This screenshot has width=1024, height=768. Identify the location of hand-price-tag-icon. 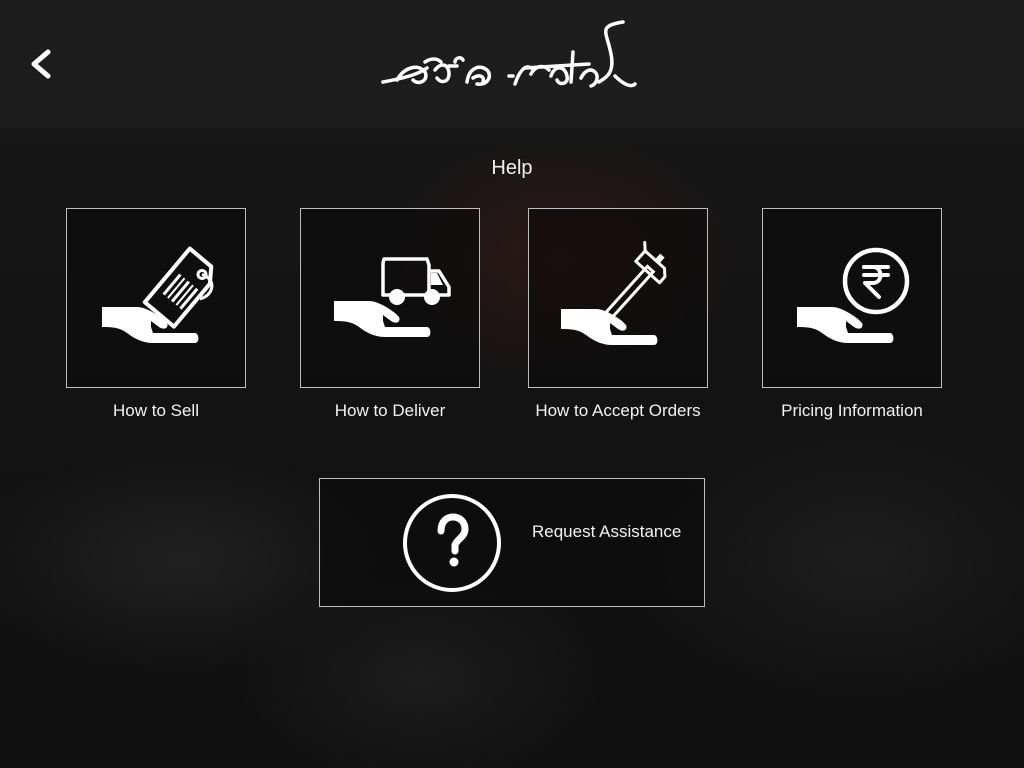
(158, 294).